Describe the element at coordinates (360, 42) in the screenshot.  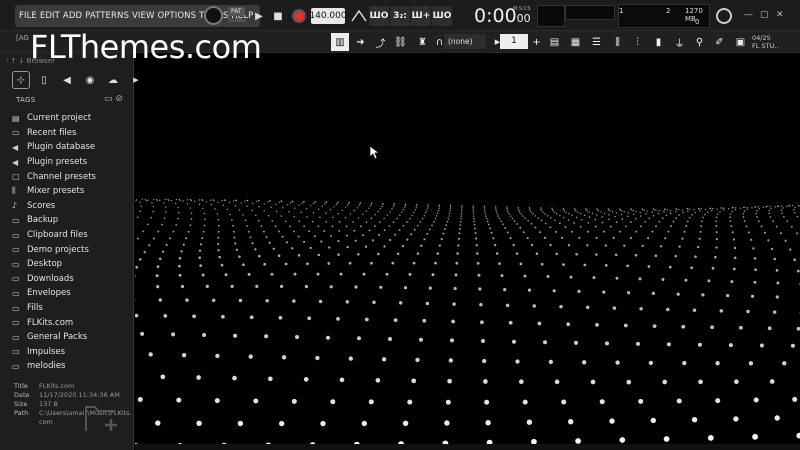
I see `arrow-right-icon: ➜` at that location.